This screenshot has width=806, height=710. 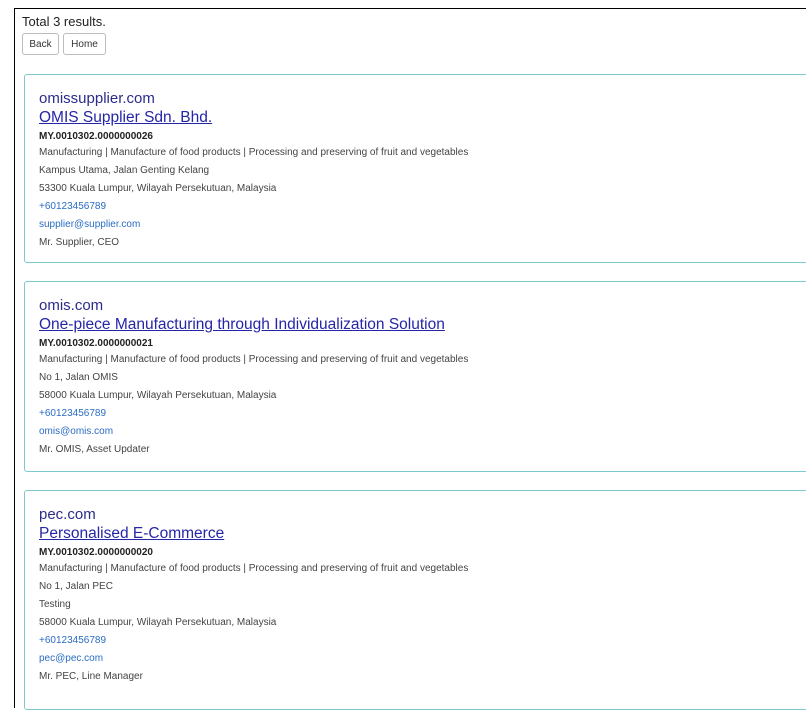 What do you see at coordinates (419, 225) in the screenshot?
I see `email-link: supplier@supplier.com` at bounding box center [419, 225].